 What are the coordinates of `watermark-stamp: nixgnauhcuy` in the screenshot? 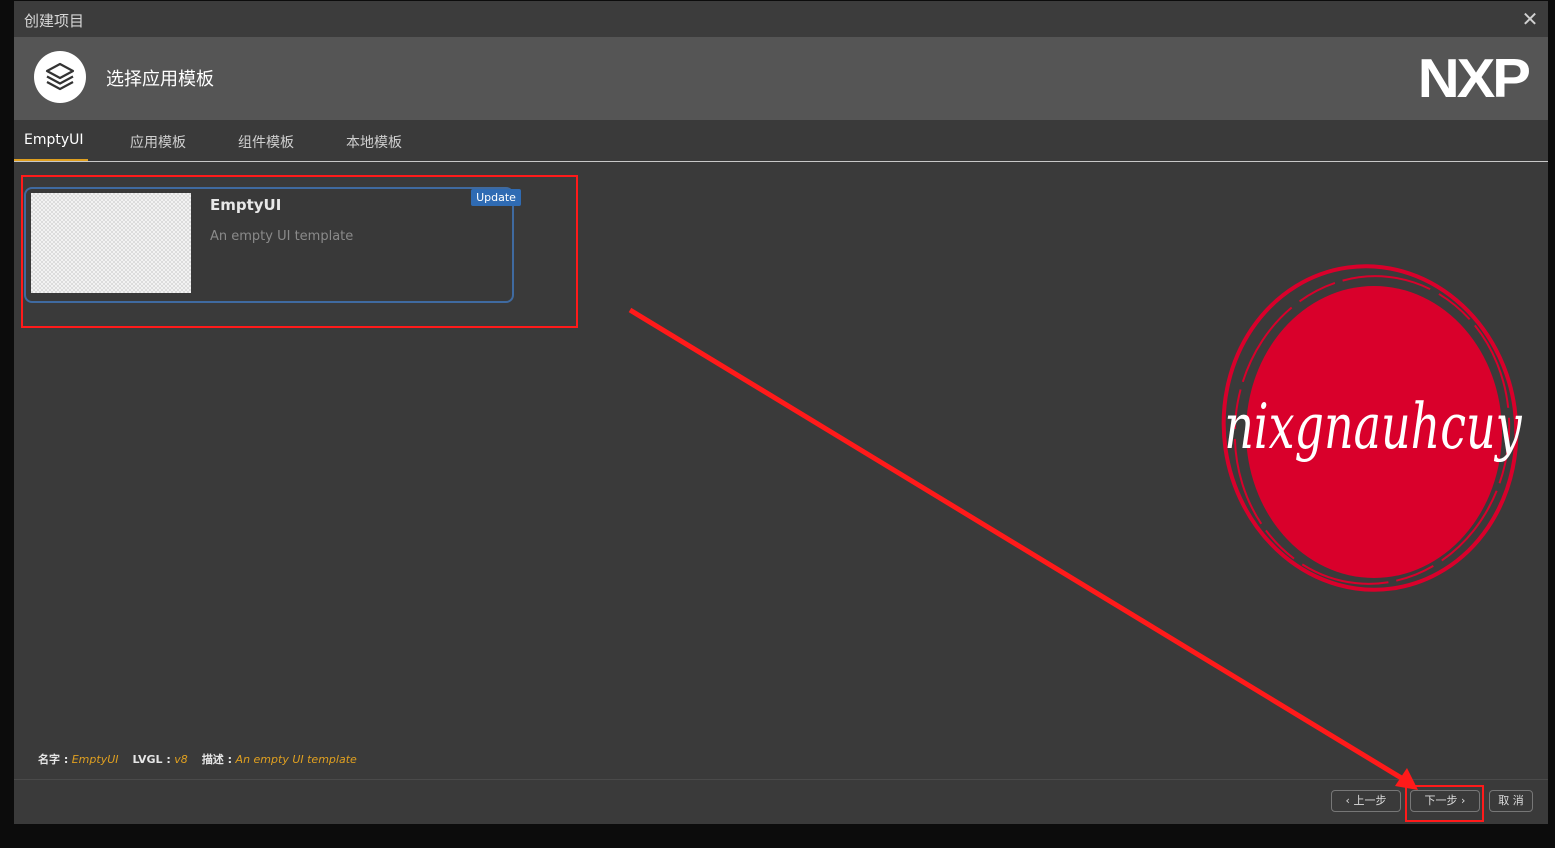 It's located at (1371, 428).